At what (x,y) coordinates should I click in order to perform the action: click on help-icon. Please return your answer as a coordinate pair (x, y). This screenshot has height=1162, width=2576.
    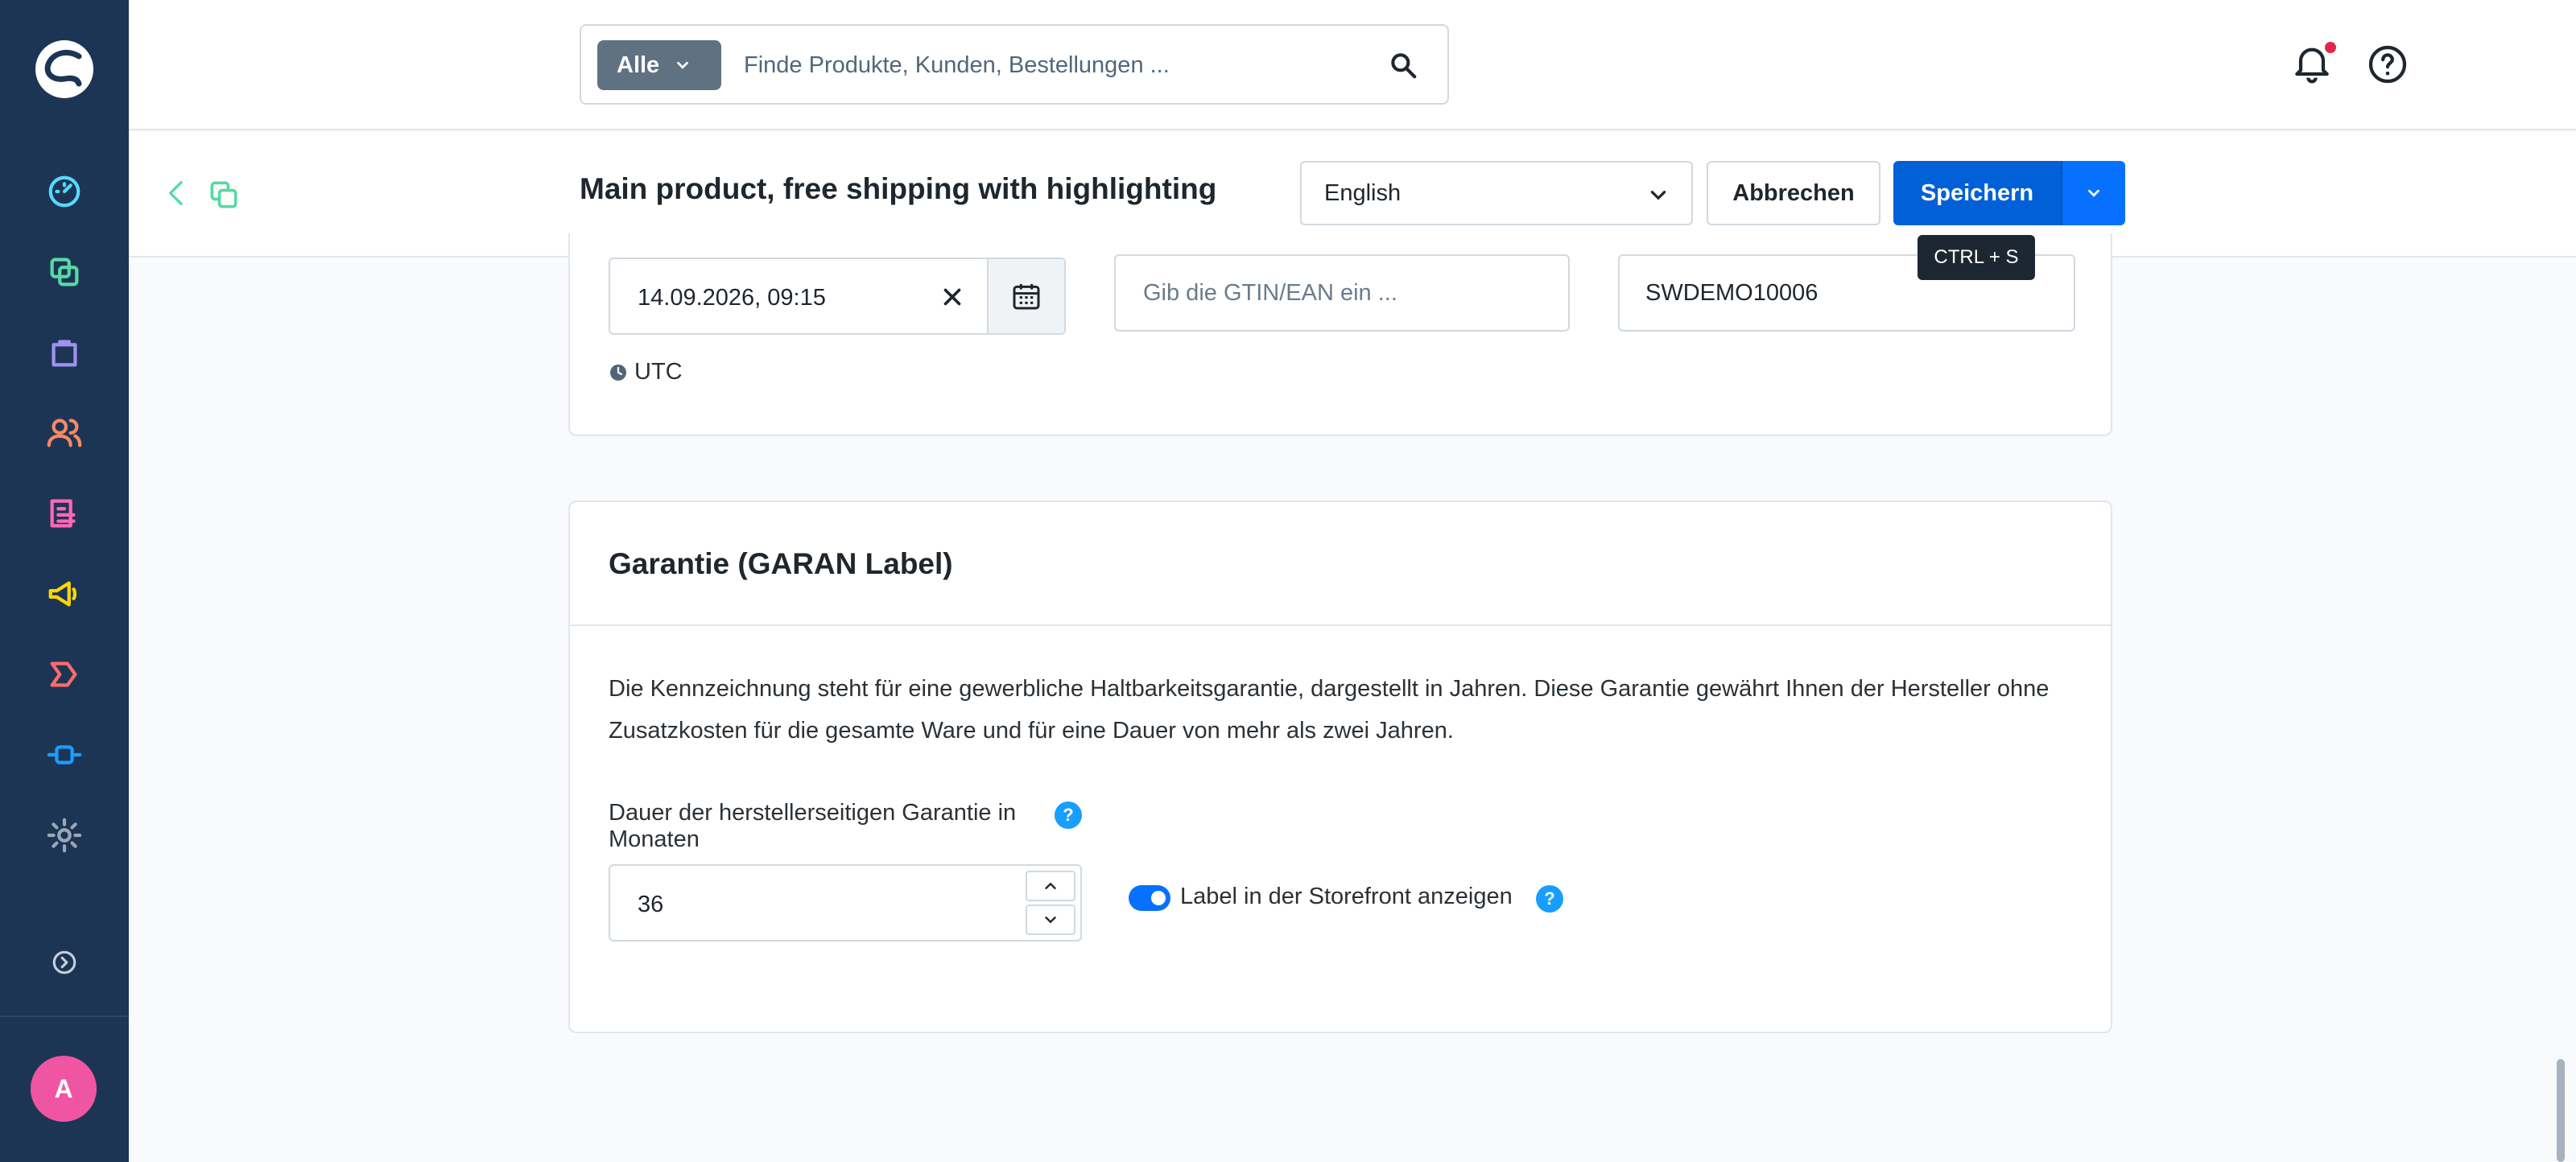
    Looking at the image, I should click on (2387, 64).